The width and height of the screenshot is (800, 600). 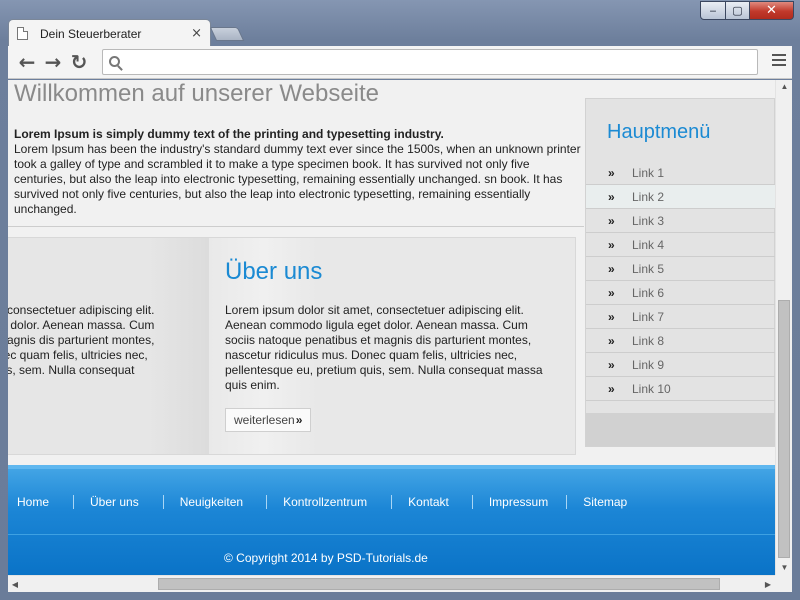 I want to click on sidebar-item-label: Link 8, so click(x=648, y=340).